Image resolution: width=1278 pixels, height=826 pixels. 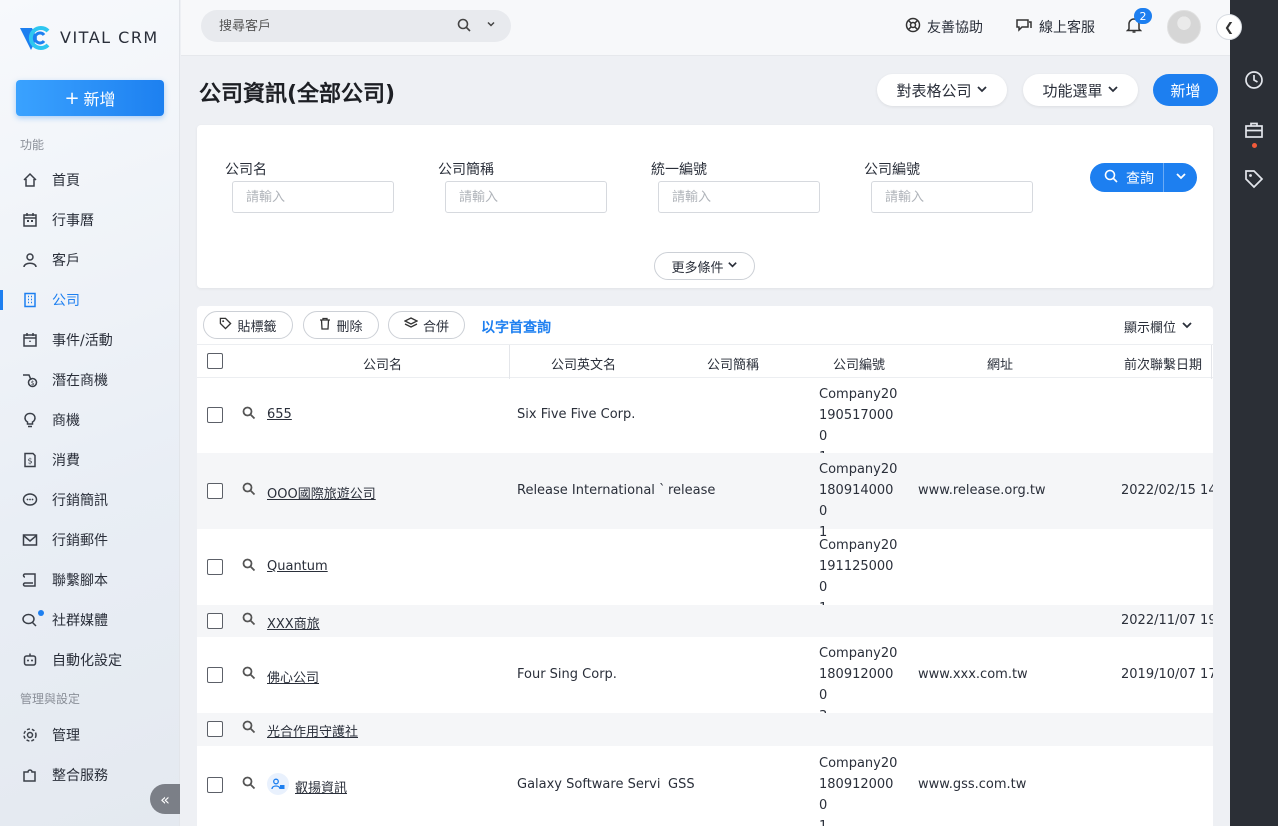 What do you see at coordinates (942, 90) in the screenshot?
I see `view-select-dropdown: 對表格公司` at bounding box center [942, 90].